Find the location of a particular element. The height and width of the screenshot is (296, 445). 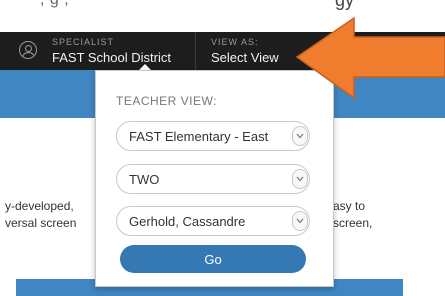

orange-callout-arrow is located at coordinates (370, 58).